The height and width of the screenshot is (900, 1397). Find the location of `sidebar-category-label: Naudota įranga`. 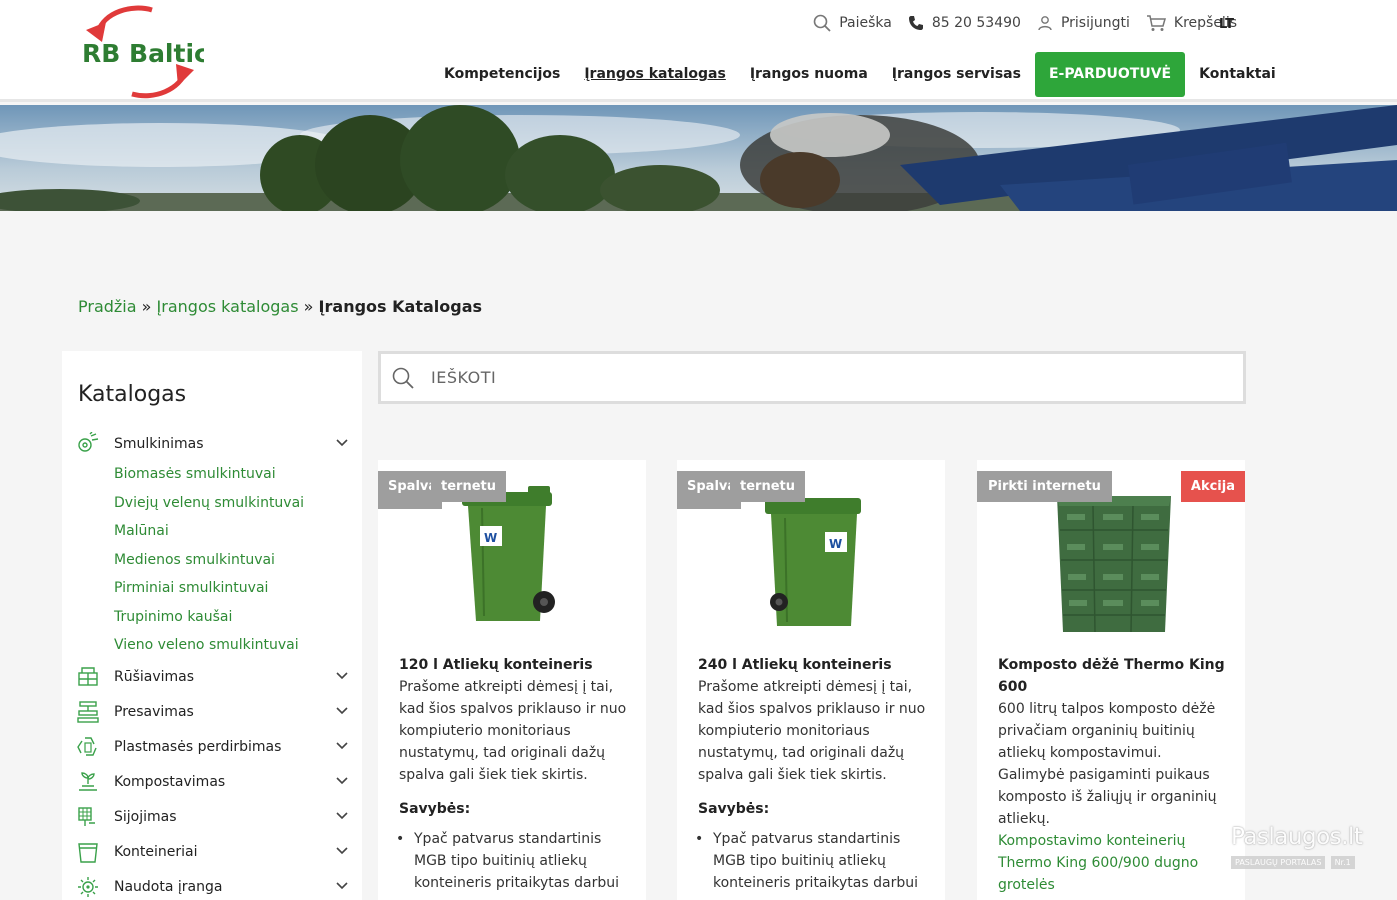

sidebar-category-label: Naudota įranga is located at coordinates (168, 887).